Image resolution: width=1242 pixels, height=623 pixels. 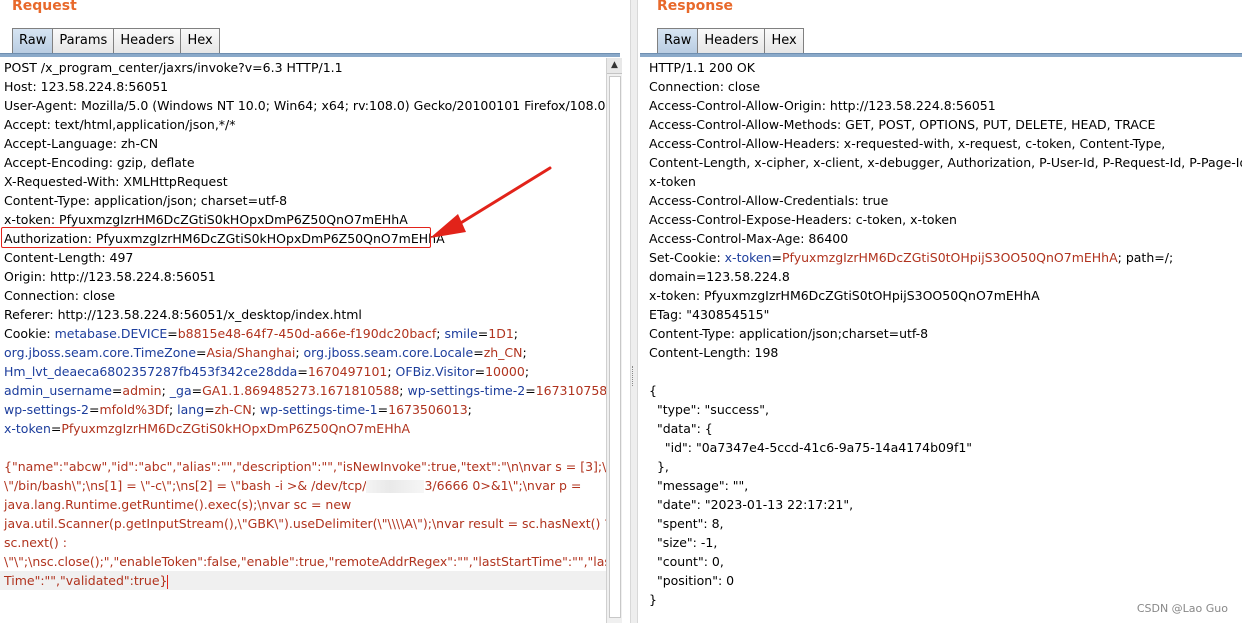 I want to click on cookie-label: Cookie:, so click(x=29, y=333).